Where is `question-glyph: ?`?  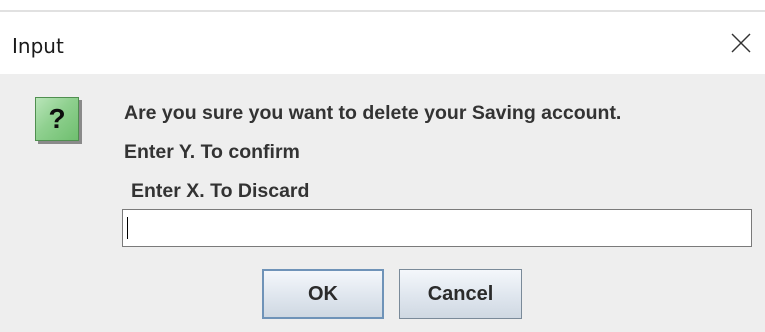 question-glyph: ? is located at coordinates (57, 118).